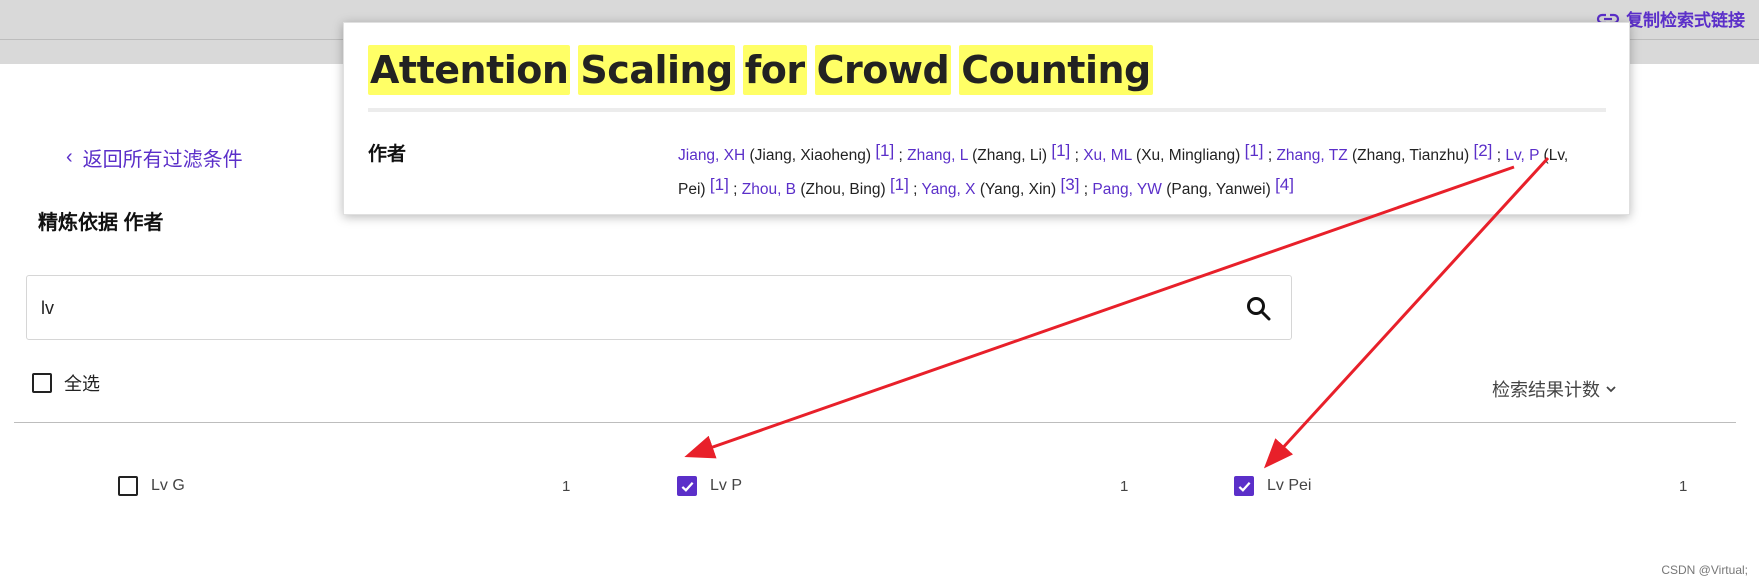 The width and height of the screenshot is (1759, 586). What do you see at coordinates (810, 155) in the screenshot?
I see `author-fullname: (Jiang, Xiaoheng)` at bounding box center [810, 155].